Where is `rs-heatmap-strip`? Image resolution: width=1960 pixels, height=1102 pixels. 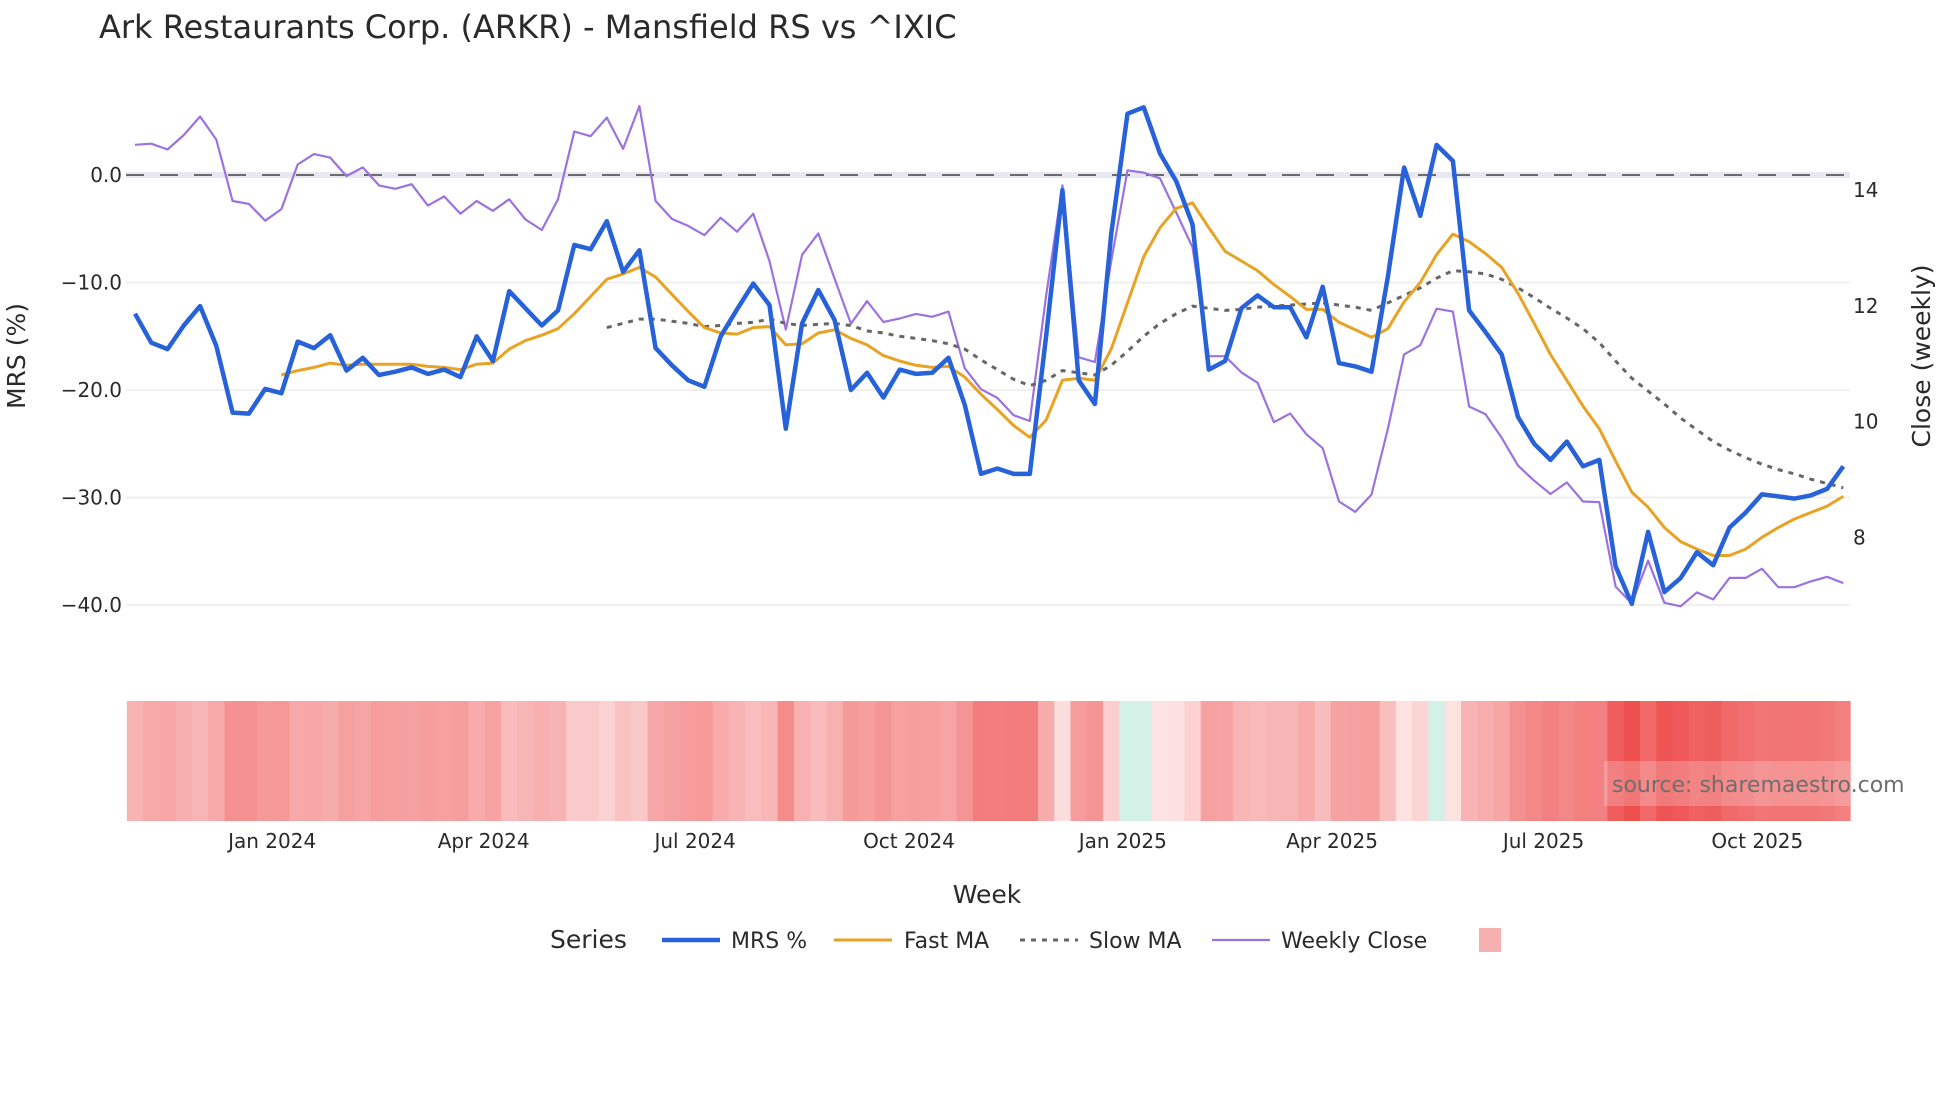 rs-heatmap-strip is located at coordinates (988, 761).